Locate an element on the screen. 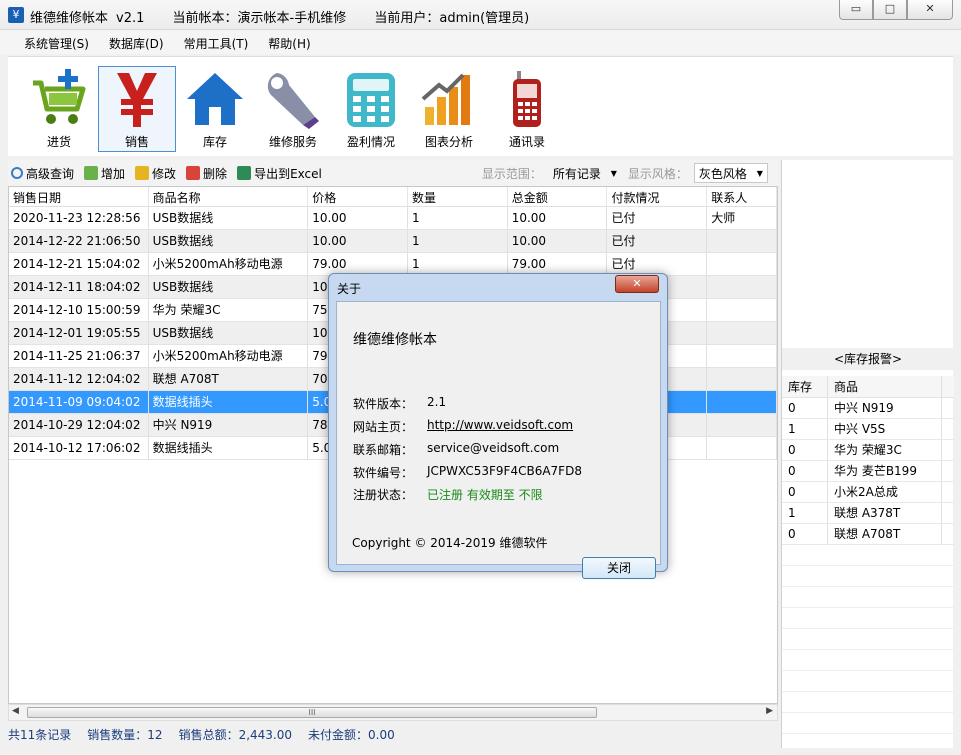  toolbar-purchase: 进货 is located at coordinates (59, 109).